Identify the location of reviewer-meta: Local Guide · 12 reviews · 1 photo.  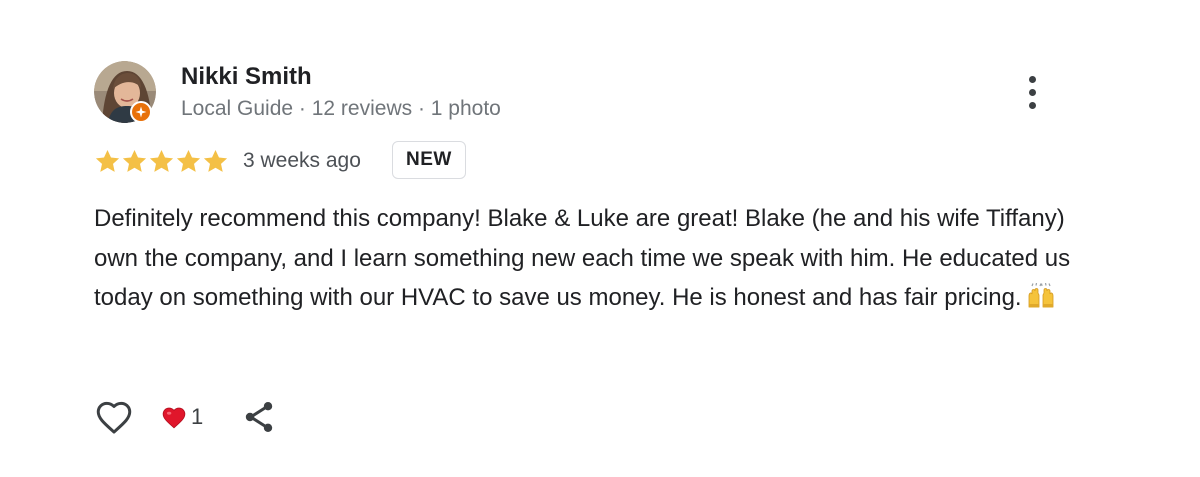
(341, 109).